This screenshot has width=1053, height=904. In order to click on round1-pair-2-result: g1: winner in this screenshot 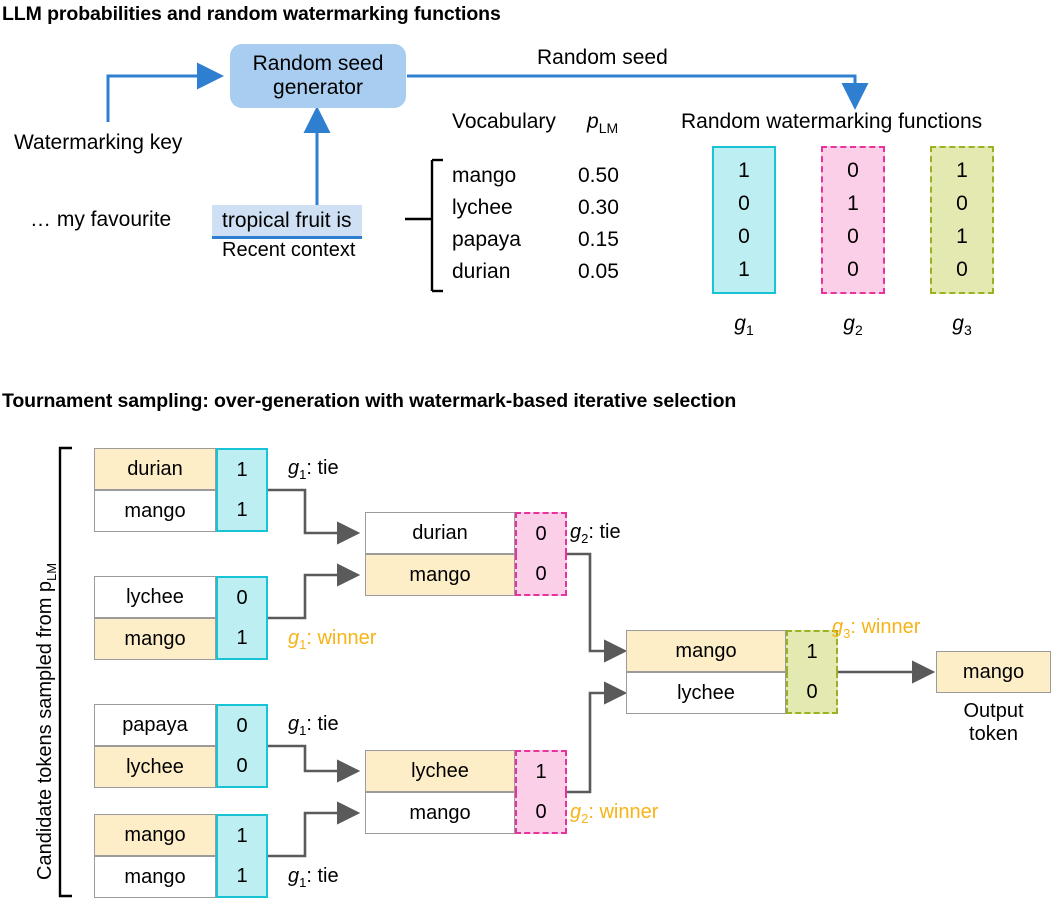, I will do `click(332, 639)`.